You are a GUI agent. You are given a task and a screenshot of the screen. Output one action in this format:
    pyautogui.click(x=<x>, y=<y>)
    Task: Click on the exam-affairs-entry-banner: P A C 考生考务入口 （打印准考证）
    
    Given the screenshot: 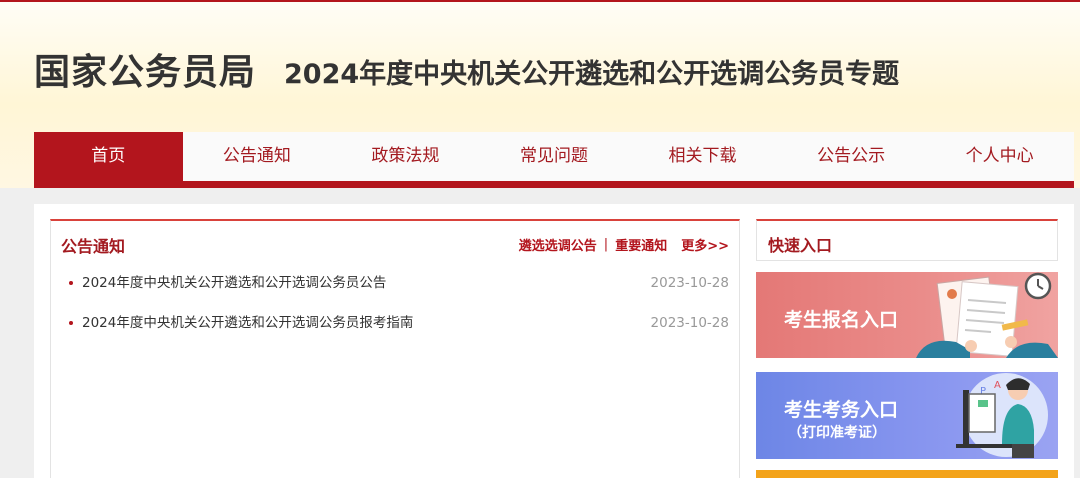 What is the action you would take?
    pyautogui.click(x=907, y=415)
    